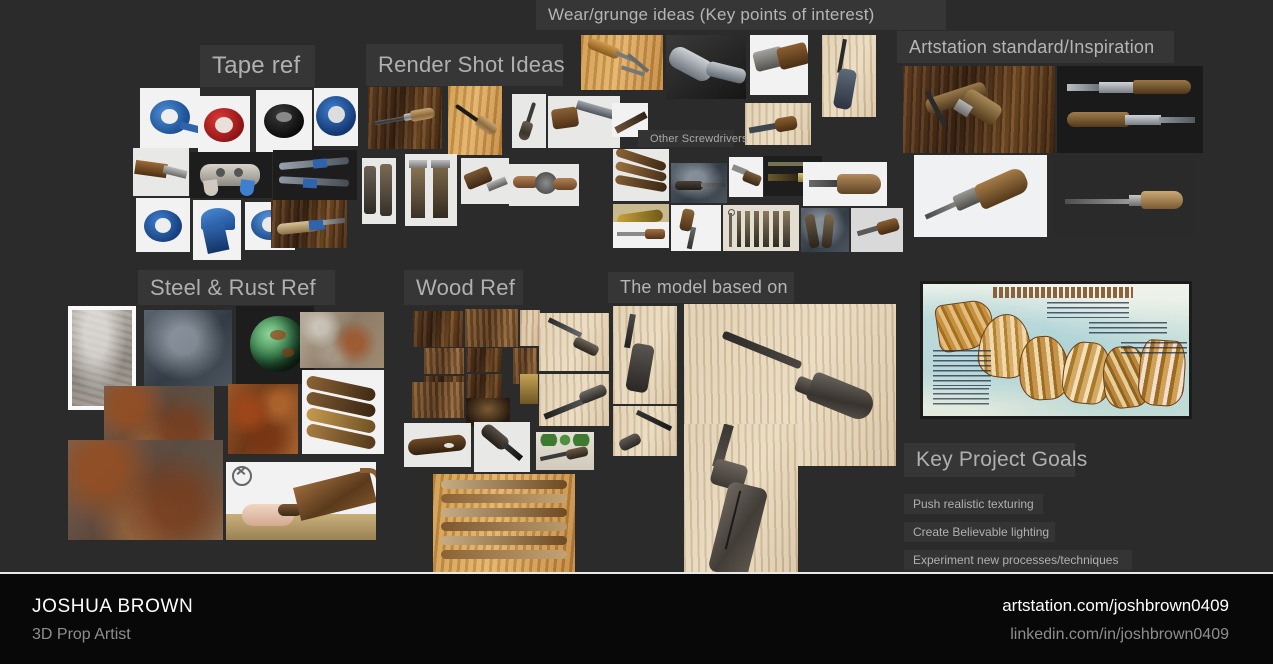 Image resolution: width=1273 pixels, height=664 pixels. I want to click on section-header-render-shot-ideas-label: Render Shot Ideas, so click(471, 64).